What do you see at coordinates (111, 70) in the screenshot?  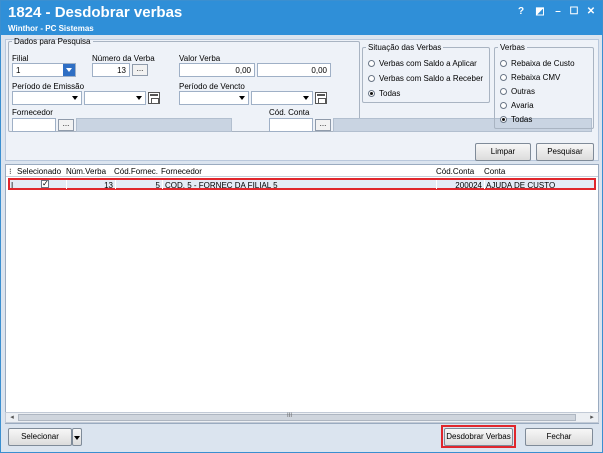 I see `numero-verba-input: 13` at bounding box center [111, 70].